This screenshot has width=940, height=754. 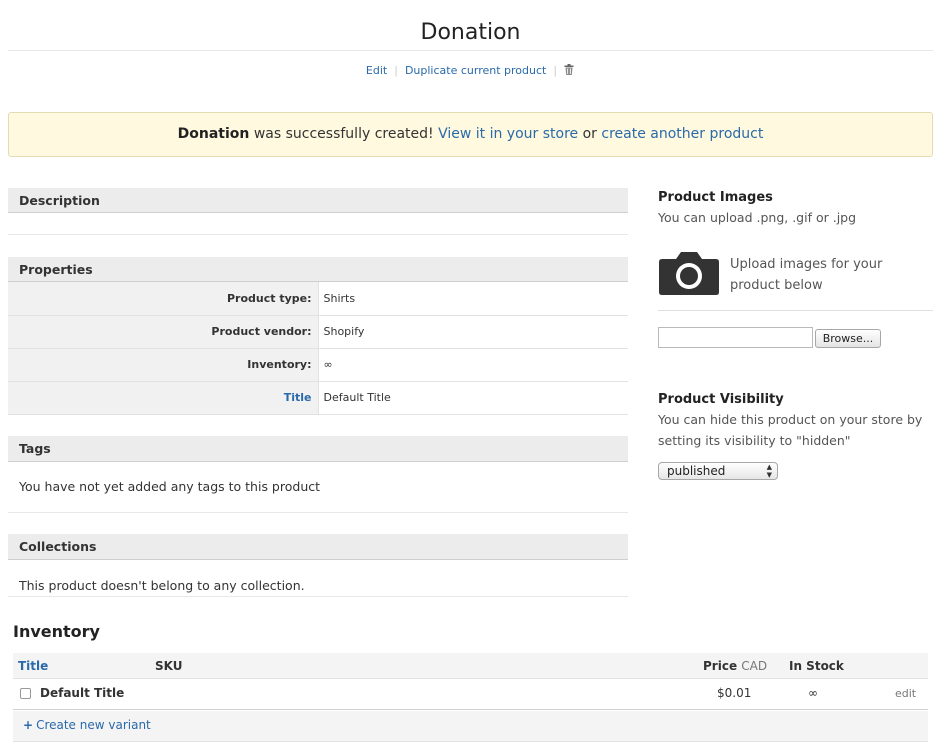 What do you see at coordinates (757, 217) in the screenshot?
I see `product-images-hint: You can upload .png, .gif or .jpg` at bounding box center [757, 217].